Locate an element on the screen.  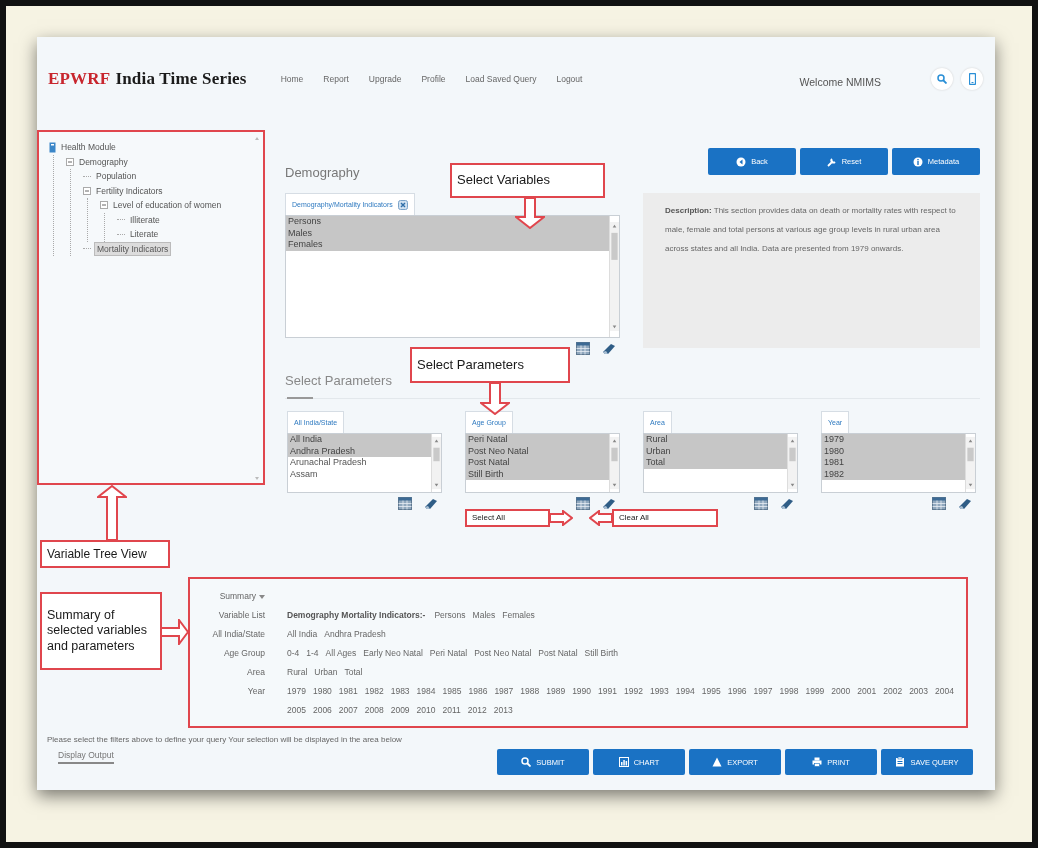
summary-value: 1984 is located at coordinates (426, 691).